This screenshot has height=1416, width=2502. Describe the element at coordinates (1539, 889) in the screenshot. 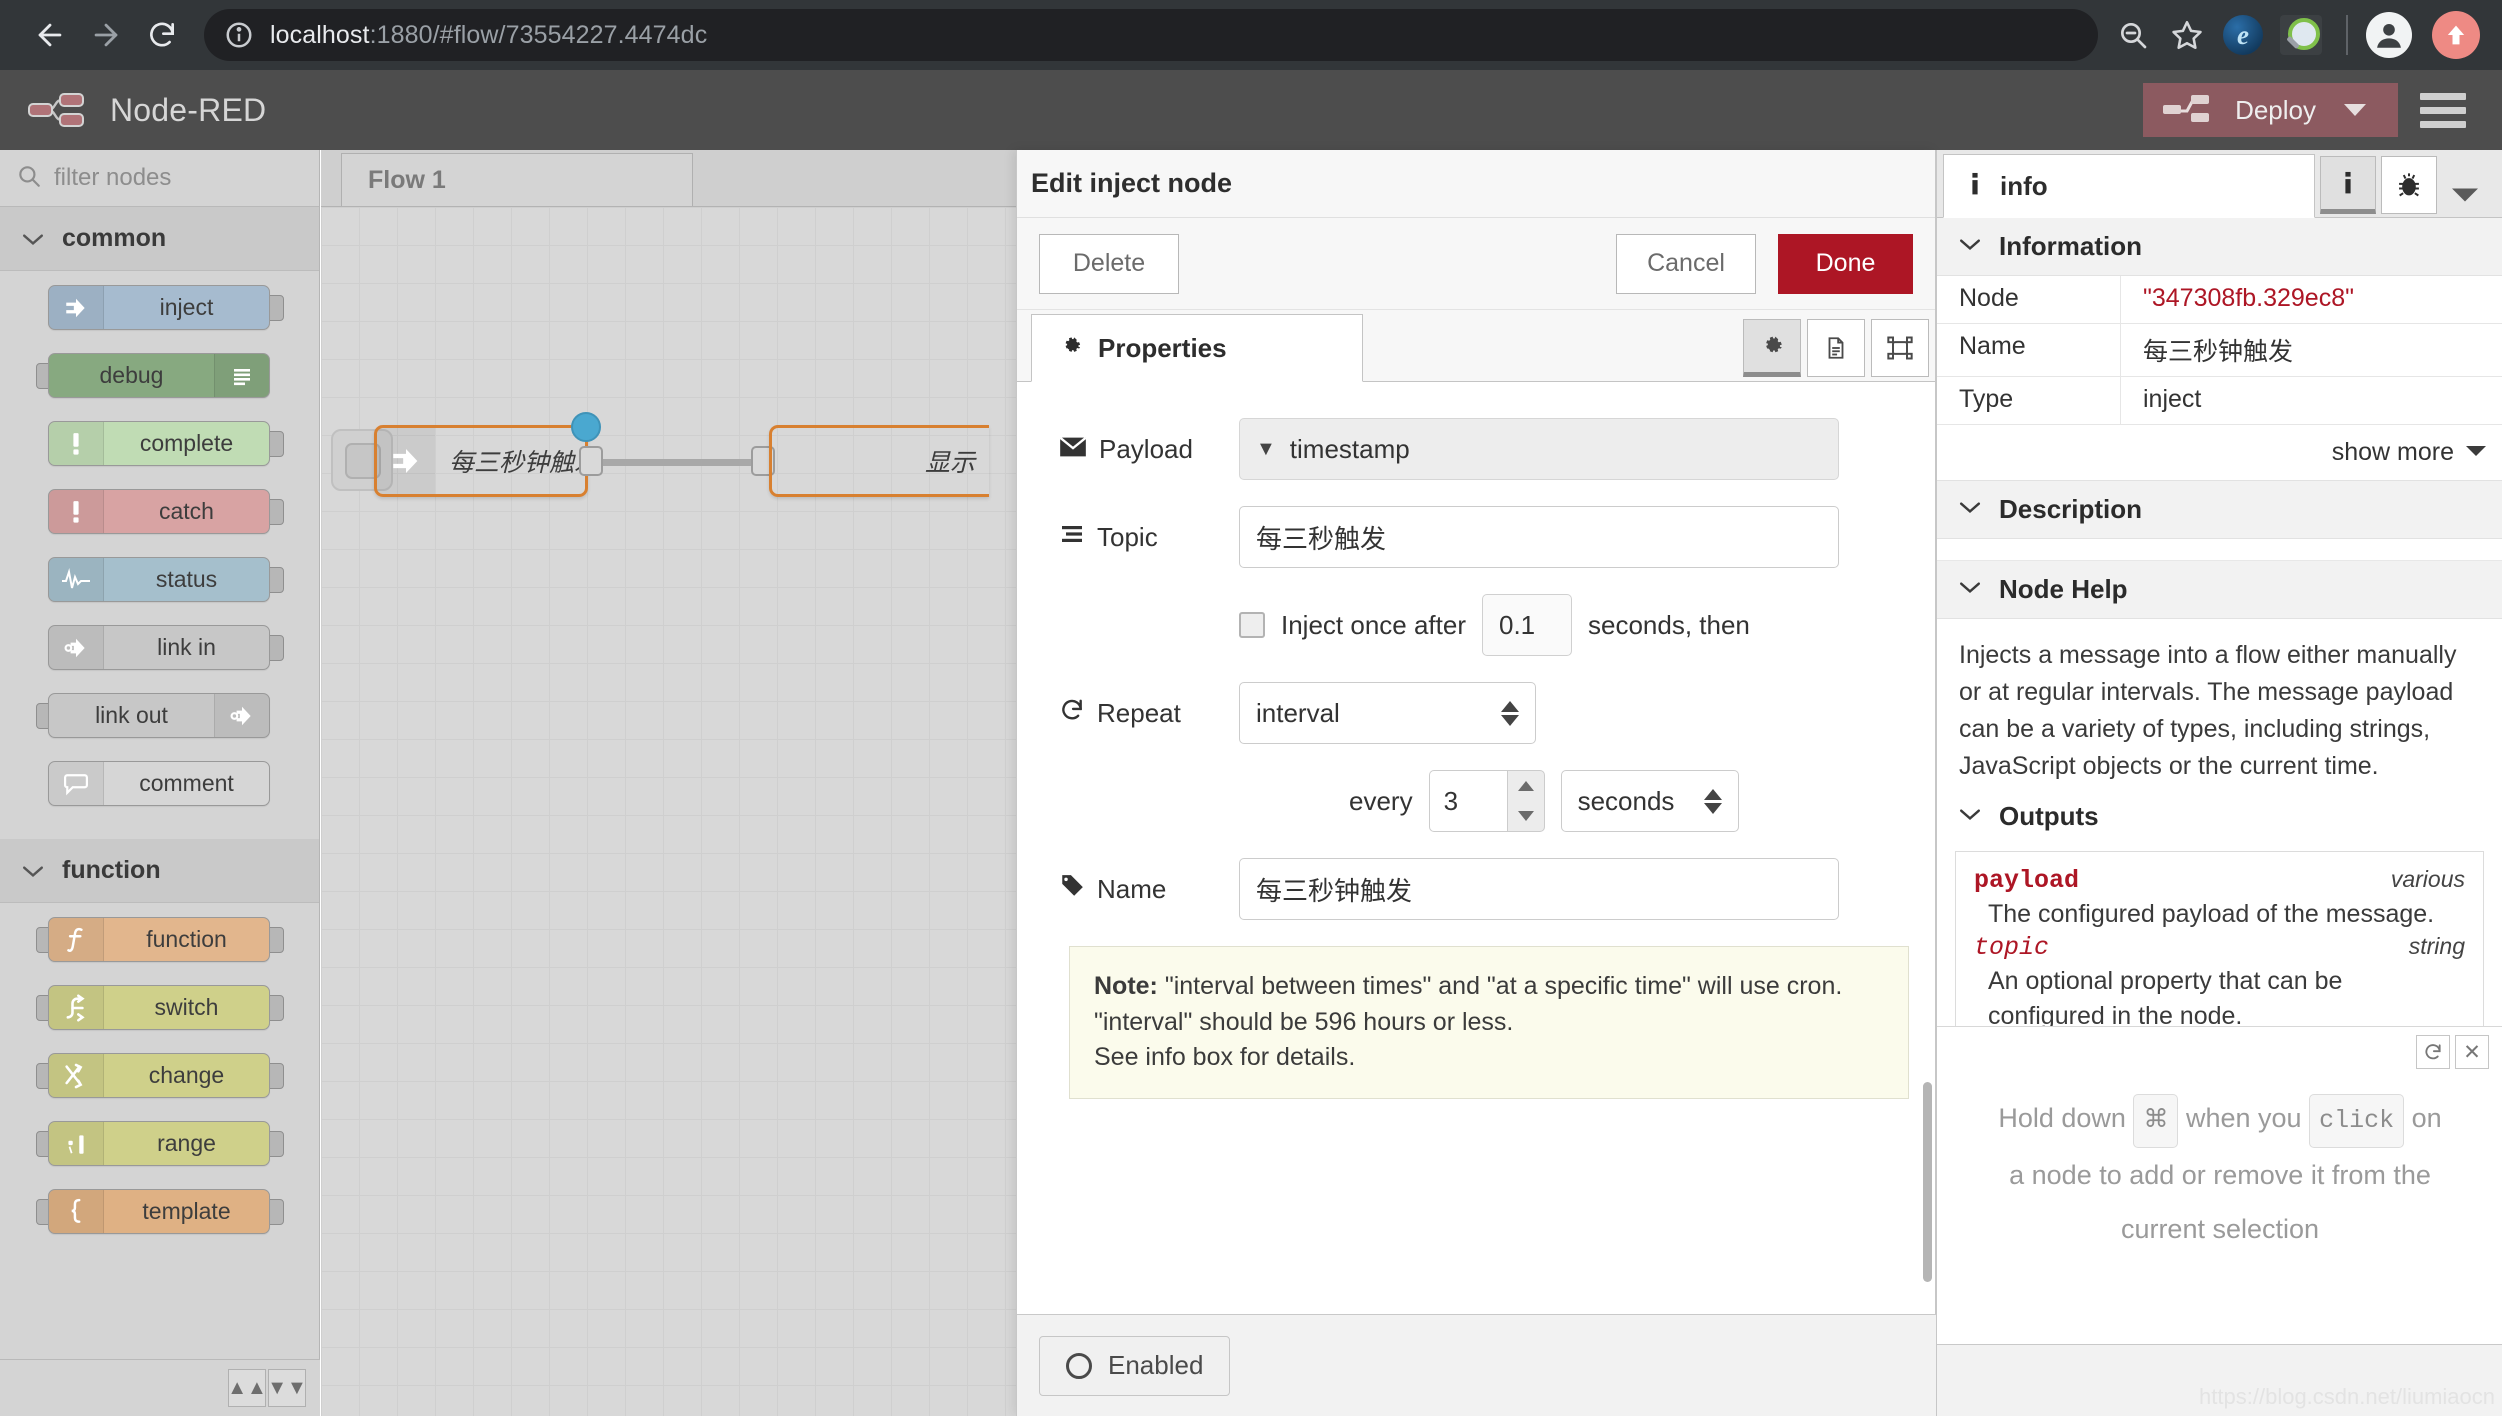

I see `name-input: 每三秒钟触发` at that location.